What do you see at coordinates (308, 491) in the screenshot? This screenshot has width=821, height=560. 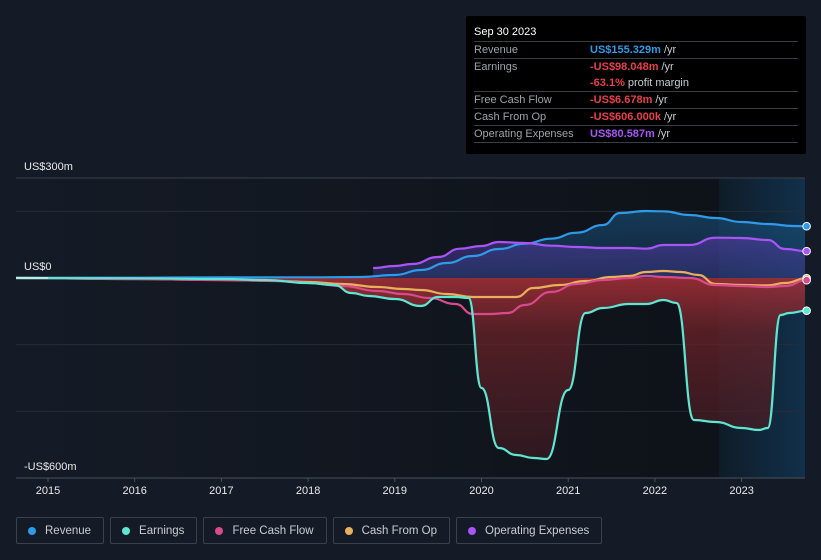 I see `x-tick-label: 2018` at bounding box center [308, 491].